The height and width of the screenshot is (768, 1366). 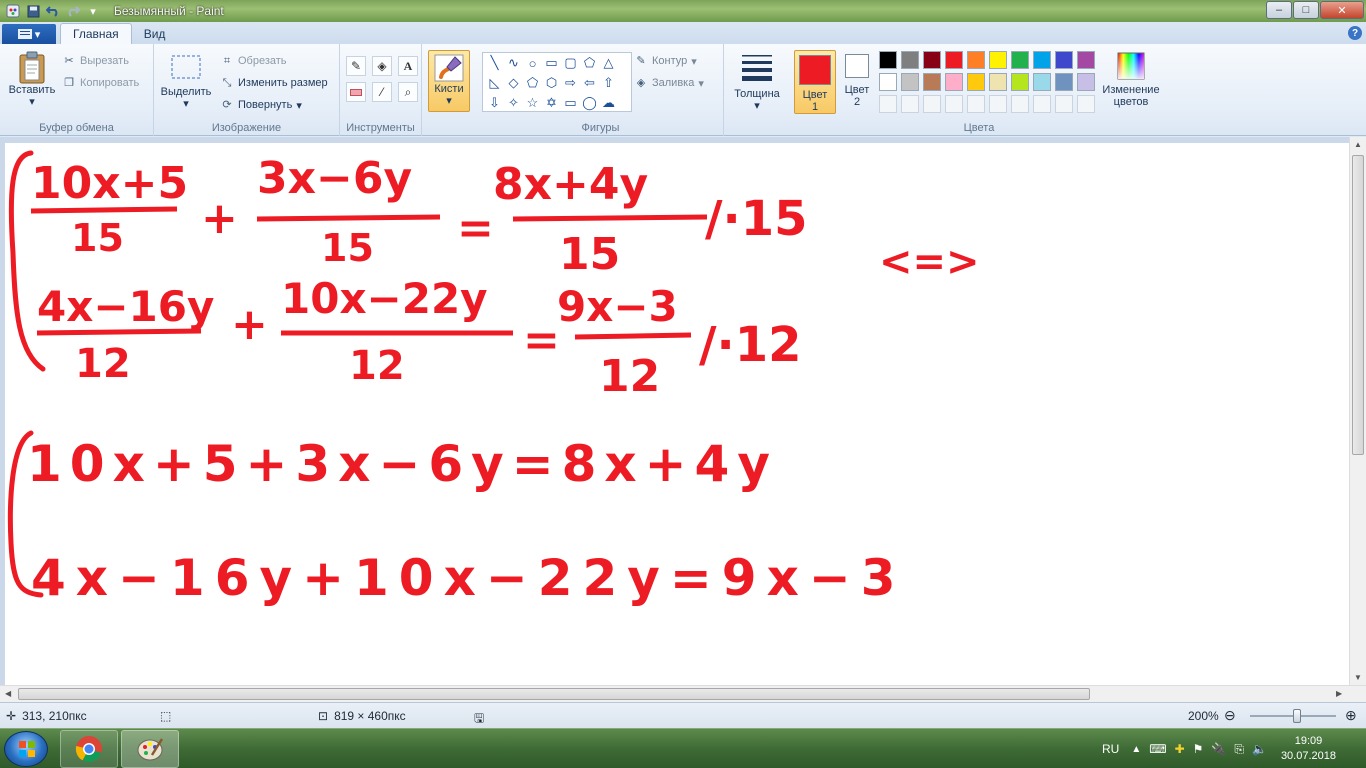 What do you see at coordinates (1358, 305) in the screenshot?
I see `vertical-scroll-thumb` at bounding box center [1358, 305].